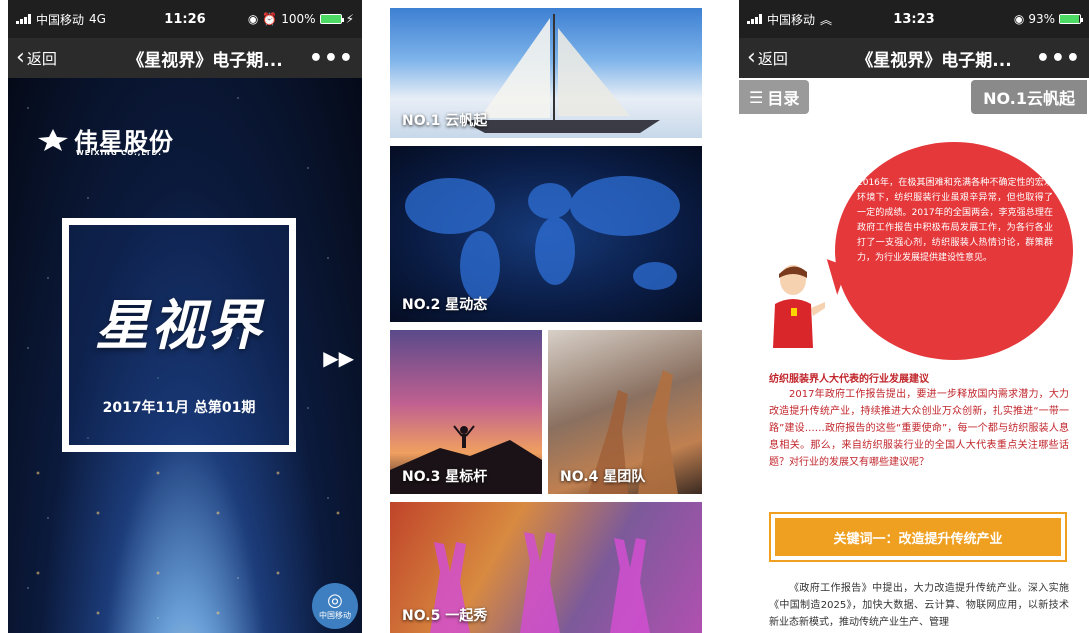 This screenshot has width=1089, height=633. I want to click on status-right: ◉ ⏰ 100% ⚡, so click(301, 19).